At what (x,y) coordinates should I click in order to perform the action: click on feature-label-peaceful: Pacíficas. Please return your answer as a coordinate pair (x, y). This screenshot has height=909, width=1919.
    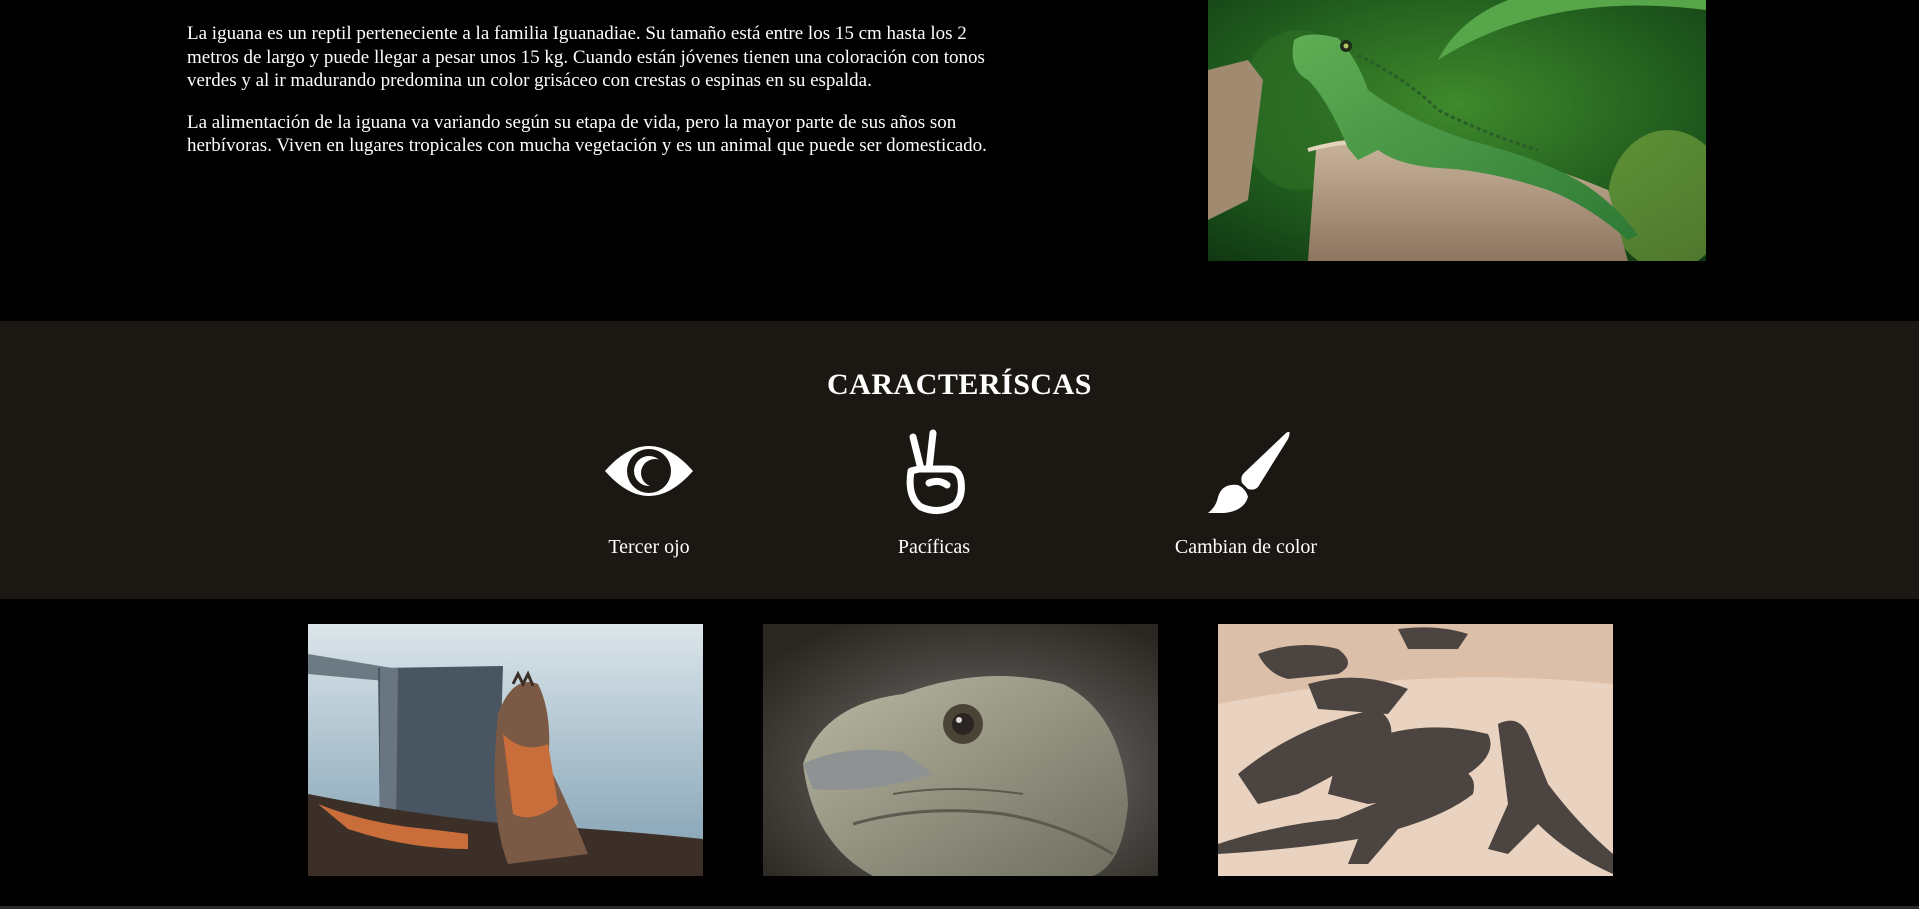
    Looking at the image, I should click on (934, 547).